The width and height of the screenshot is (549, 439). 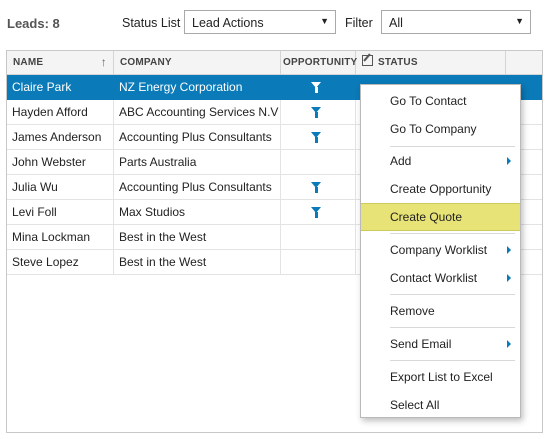 I want to click on edit-icon, so click(x=367, y=60).